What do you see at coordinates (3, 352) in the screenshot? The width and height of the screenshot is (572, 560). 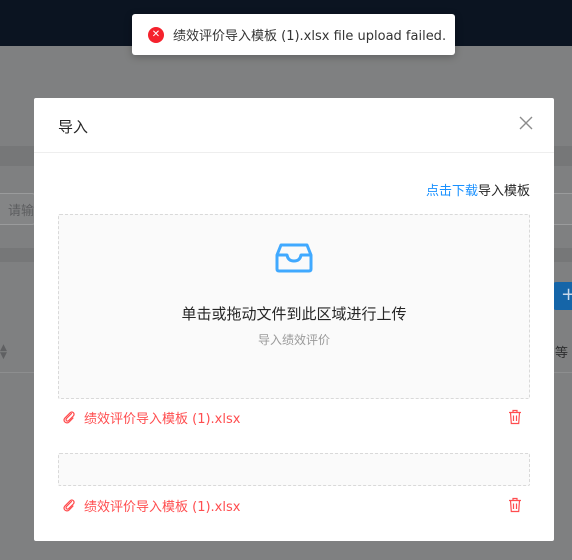 I see `sort-icon: ▲ ▼` at bounding box center [3, 352].